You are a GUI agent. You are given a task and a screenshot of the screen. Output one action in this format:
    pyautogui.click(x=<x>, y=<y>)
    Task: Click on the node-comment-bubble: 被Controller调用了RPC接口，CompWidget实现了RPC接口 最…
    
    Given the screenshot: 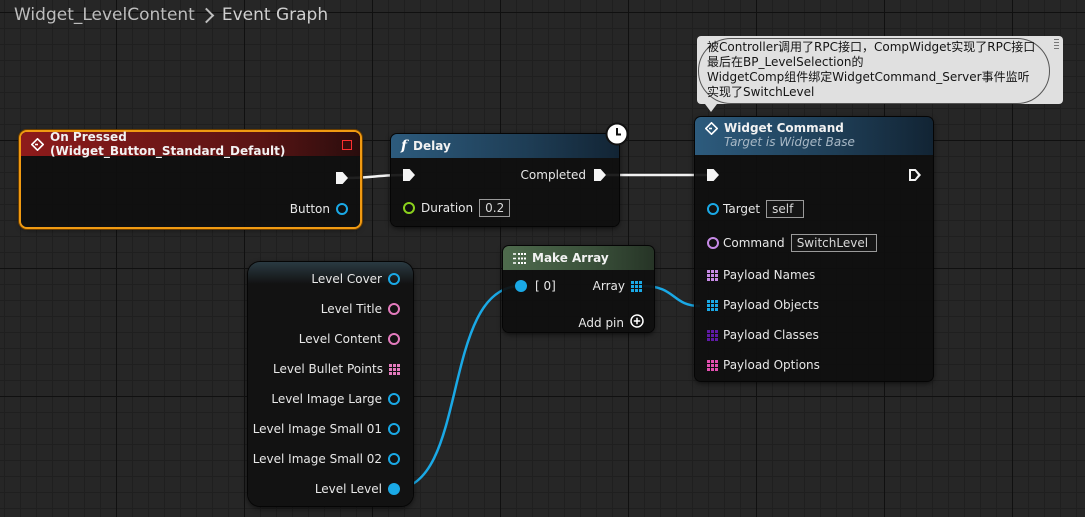 What is the action you would take?
    pyautogui.click(x=880, y=74)
    